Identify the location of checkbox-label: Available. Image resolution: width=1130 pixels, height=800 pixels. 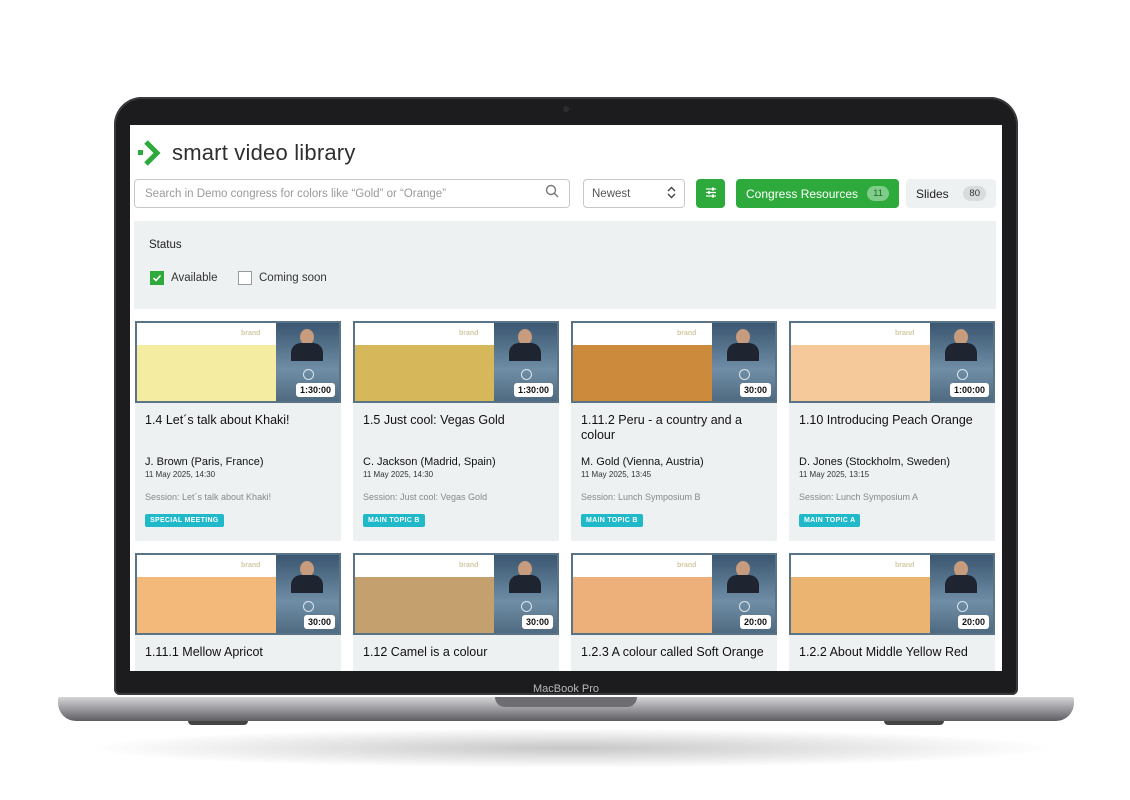
(194, 278).